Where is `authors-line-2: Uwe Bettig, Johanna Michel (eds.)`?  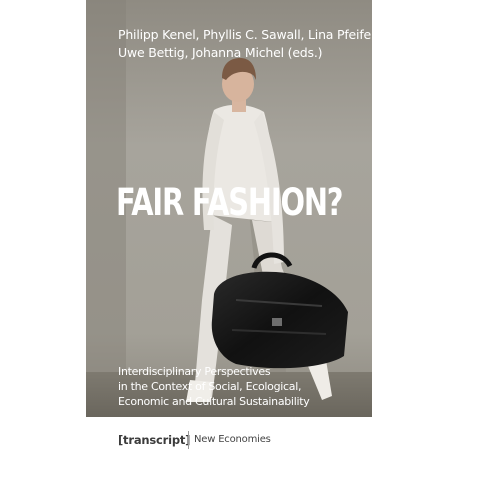
authors-line-2: Uwe Bettig, Johanna Michel (eds.) is located at coordinates (220, 52).